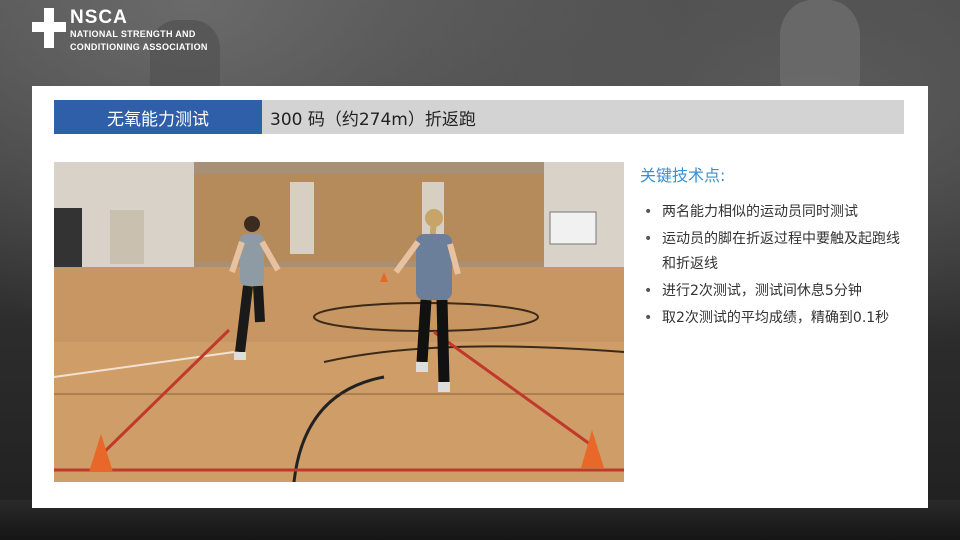 Image resolution: width=960 pixels, height=540 pixels. Describe the element at coordinates (139, 47) in the screenshot. I see `logo-line-2: CONDITIONING ASSOCIATION` at that location.